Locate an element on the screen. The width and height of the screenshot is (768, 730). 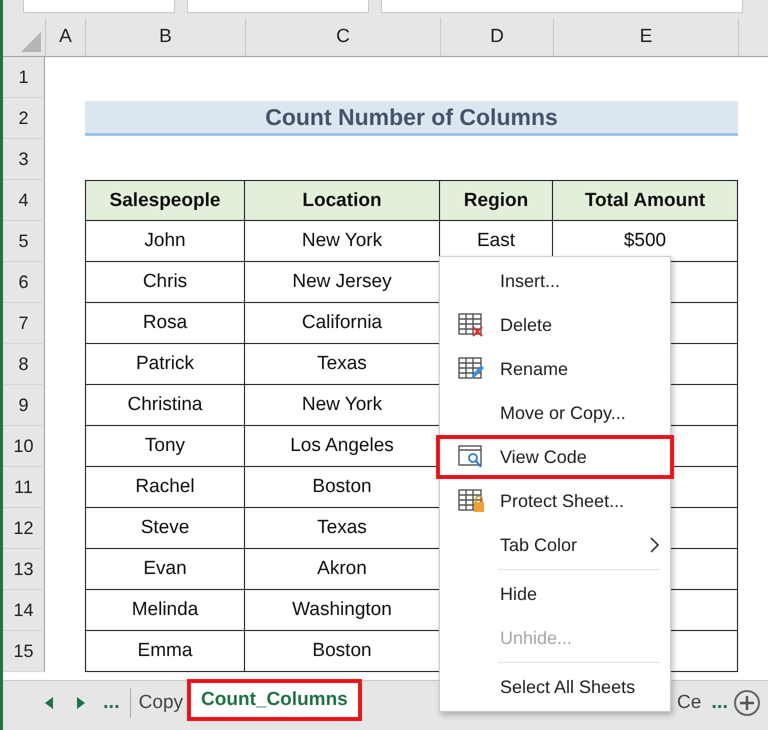
sheet-tab: Count_Columns is located at coordinates (274, 699).